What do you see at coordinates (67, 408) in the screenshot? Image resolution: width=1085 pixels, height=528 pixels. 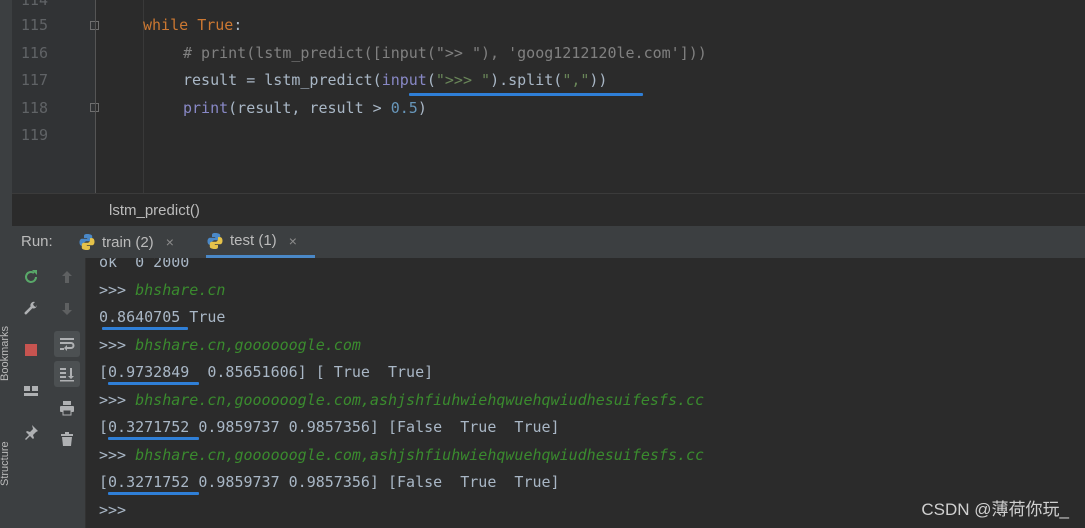 I see `print-icon` at bounding box center [67, 408].